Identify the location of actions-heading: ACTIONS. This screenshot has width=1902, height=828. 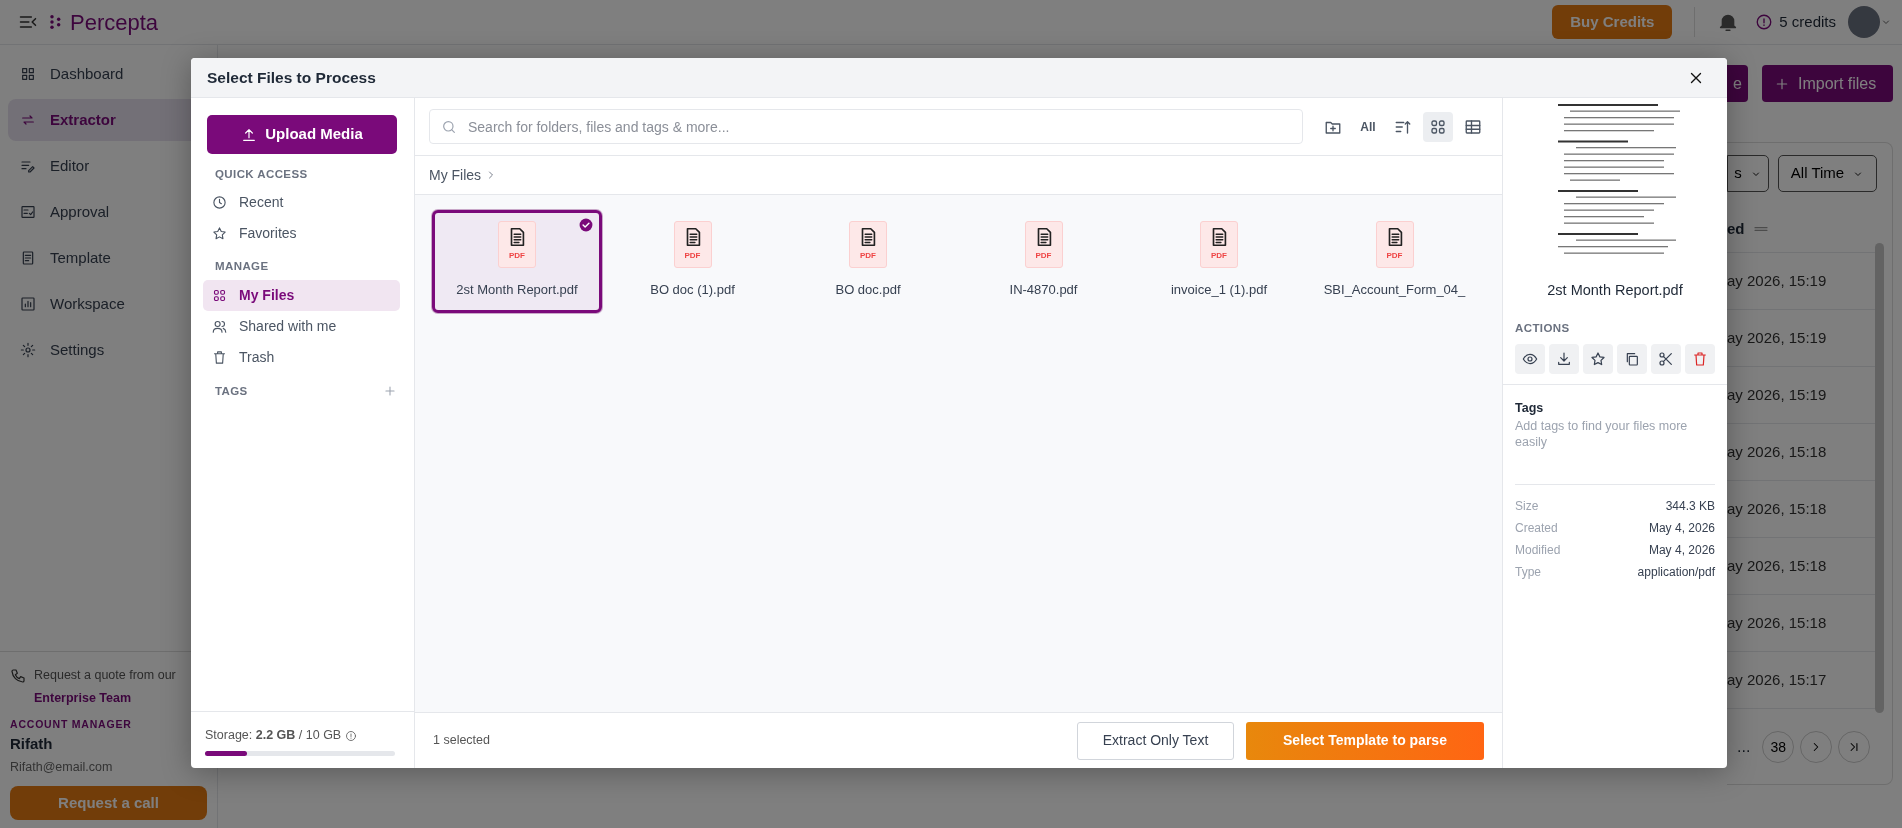
(1543, 328).